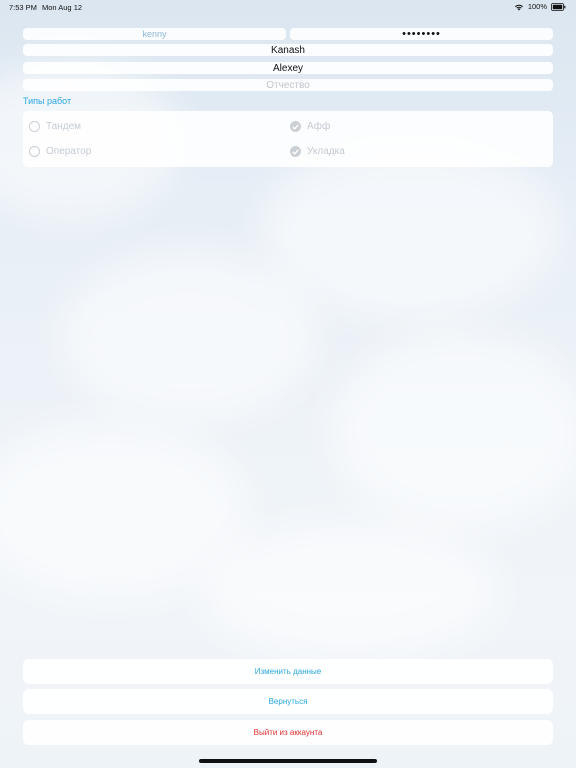 The width and height of the screenshot is (576, 768). What do you see at coordinates (288, 732) in the screenshot?
I see `logout-button: Выйти из аккаунта` at bounding box center [288, 732].